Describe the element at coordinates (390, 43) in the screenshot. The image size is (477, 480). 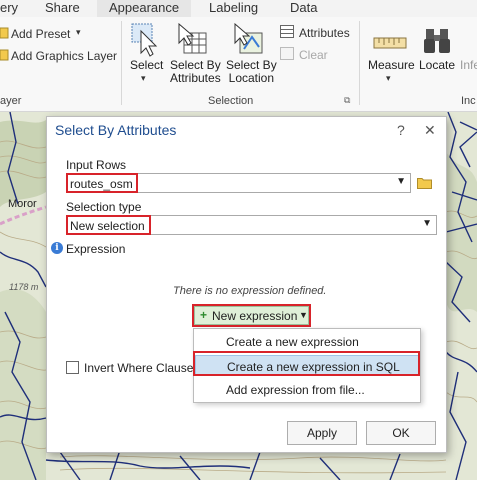
I see `measure-ruler-icon` at that location.